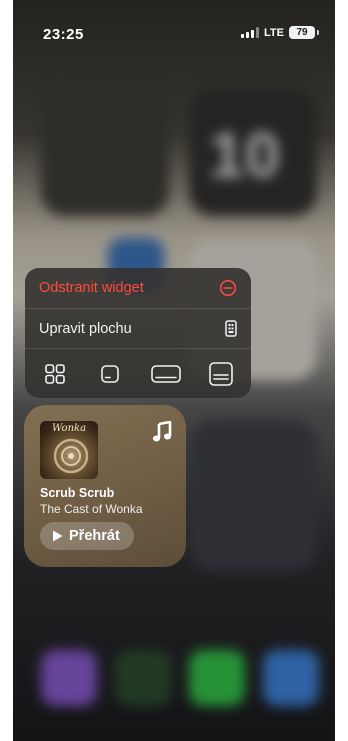 This screenshot has height=741, width=348. I want to click on phone-icon, so click(231, 328).